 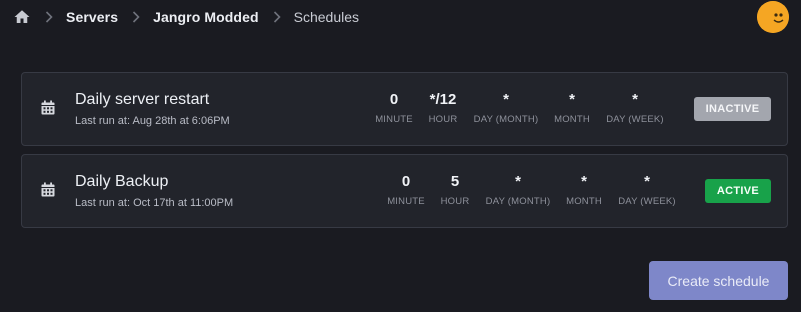 What do you see at coordinates (92, 17) in the screenshot?
I see `breadcrumb-servers: Servers` at bounding box center [92, 17].